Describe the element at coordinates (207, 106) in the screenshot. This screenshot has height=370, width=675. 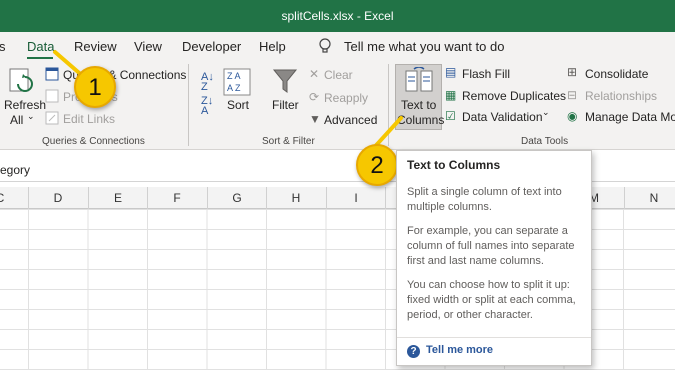
I see `sort-descending-icon: Z↓ A` at that location.